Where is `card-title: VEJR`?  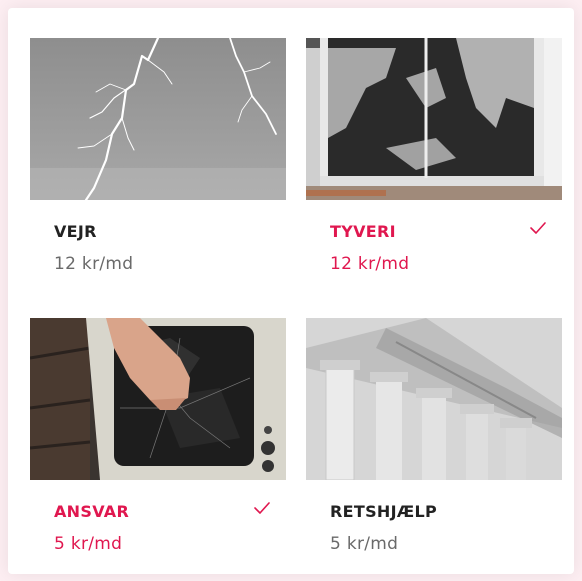 card-title: VEJR is located at coordinates (75, 231).